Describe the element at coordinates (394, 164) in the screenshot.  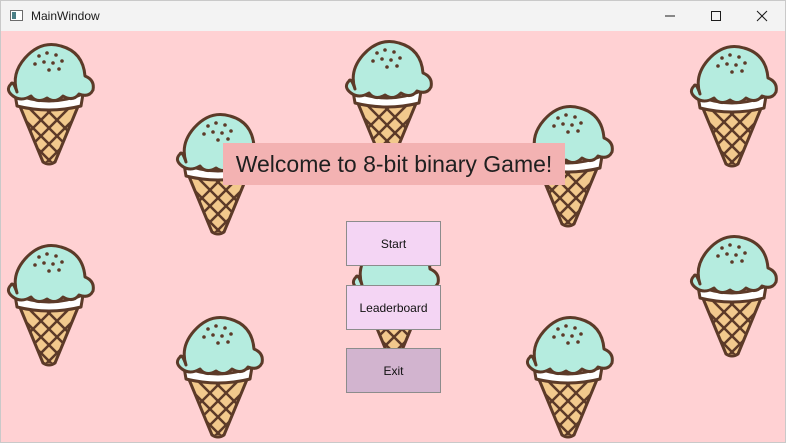
I see `welcome-banner: Welcome to 8-bit binary Game!` at that location.